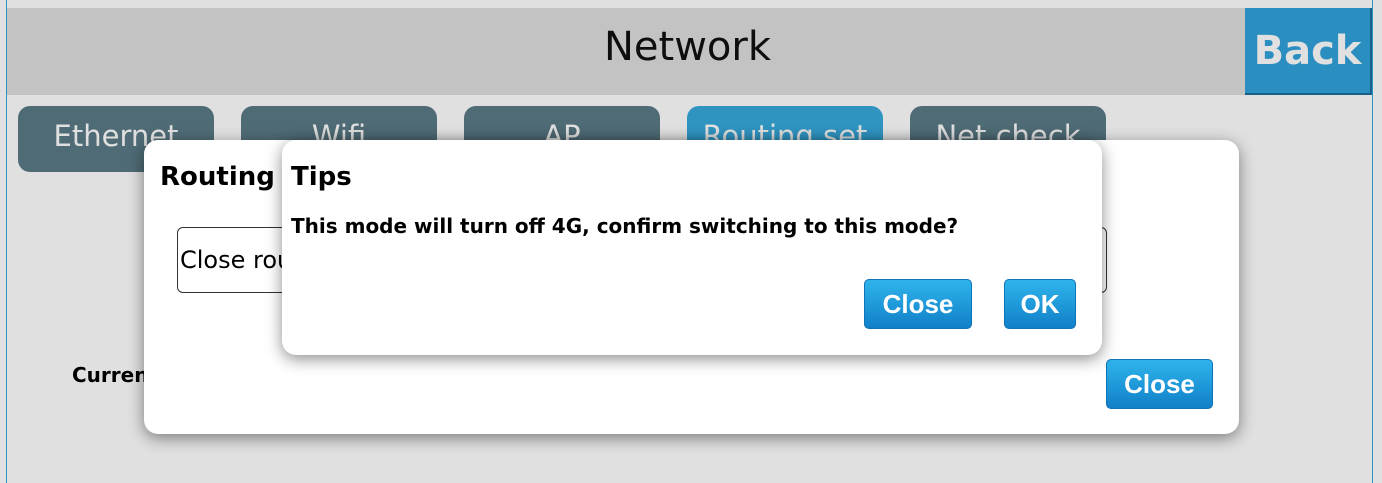 The image size is (1382, 483). I want to click on tips-dialog-title: Tips, so click(321, 177).